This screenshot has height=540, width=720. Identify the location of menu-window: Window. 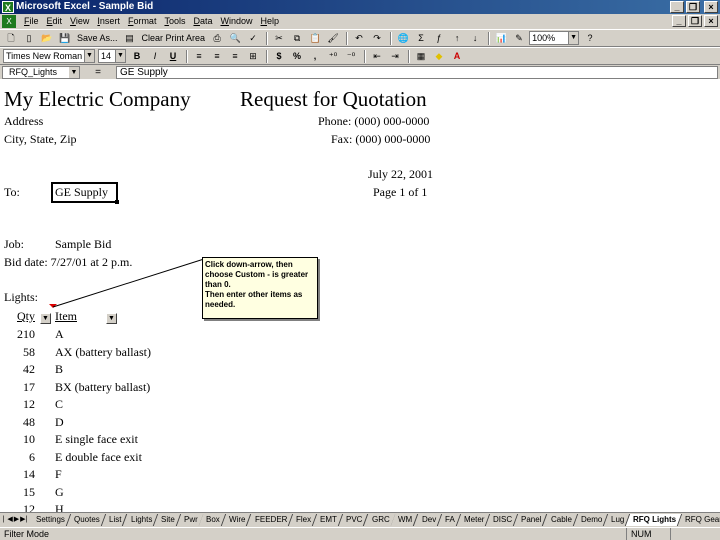
(236, 21).